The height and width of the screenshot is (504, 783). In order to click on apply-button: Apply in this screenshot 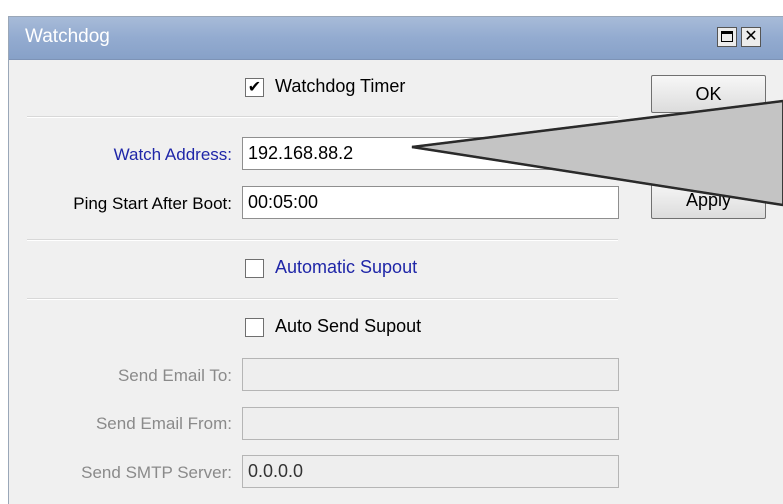, I will do `click(708, 200)`.